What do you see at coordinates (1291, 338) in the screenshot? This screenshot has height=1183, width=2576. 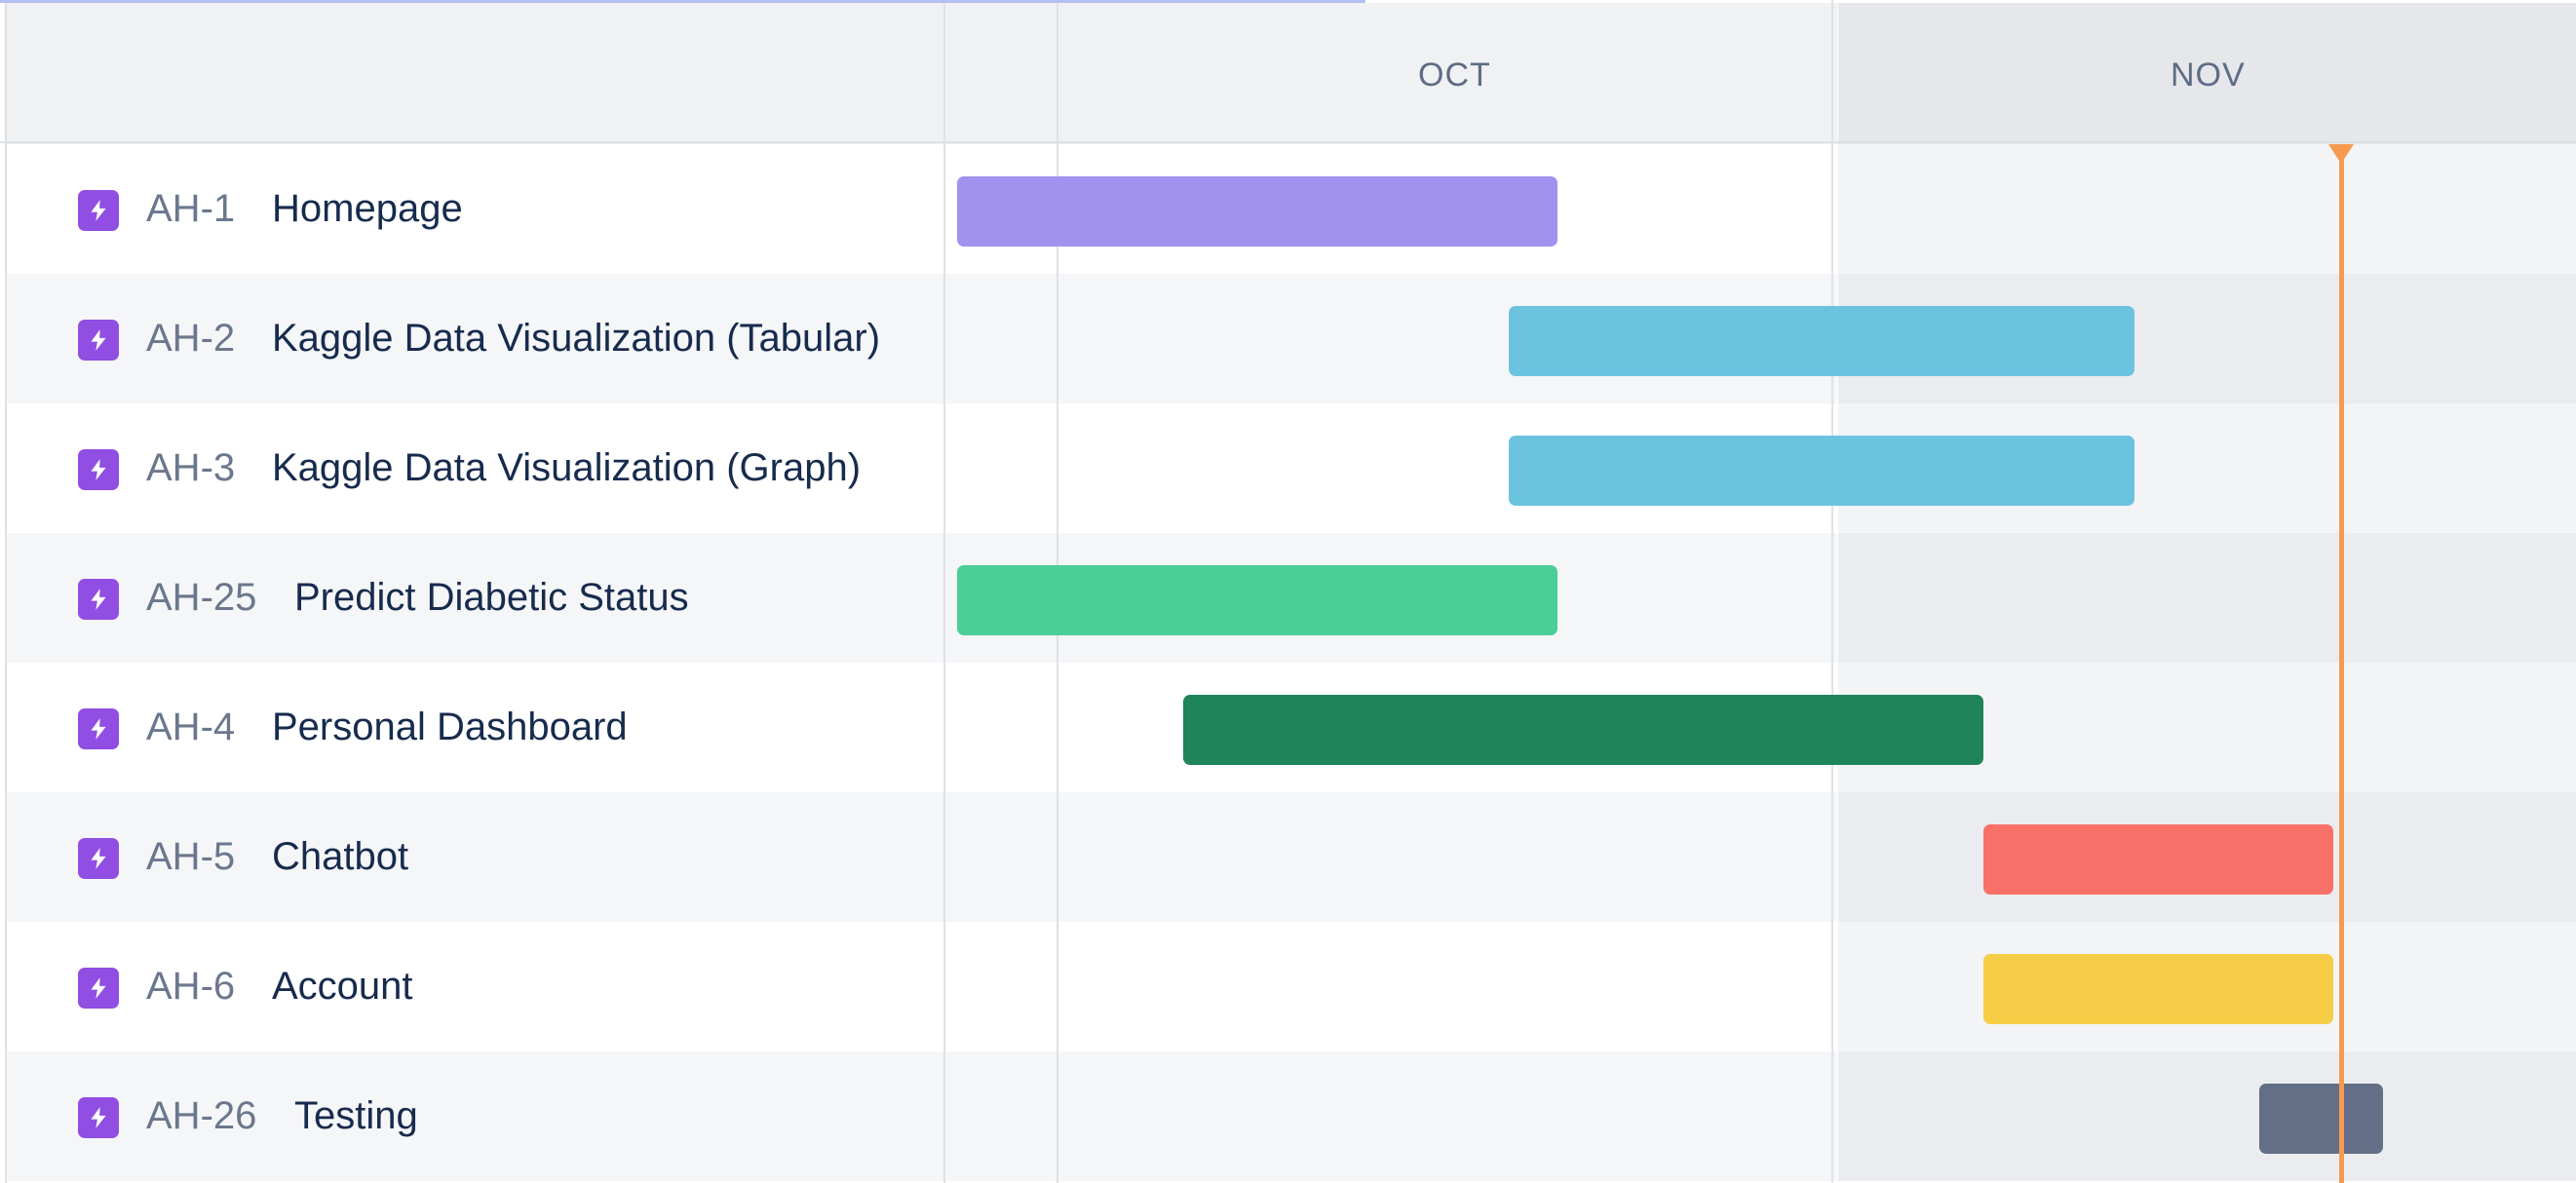 I see `table-row: AH-2 Kaggle Data Visualization (Tabular)` at bounding box center [1291, 338].